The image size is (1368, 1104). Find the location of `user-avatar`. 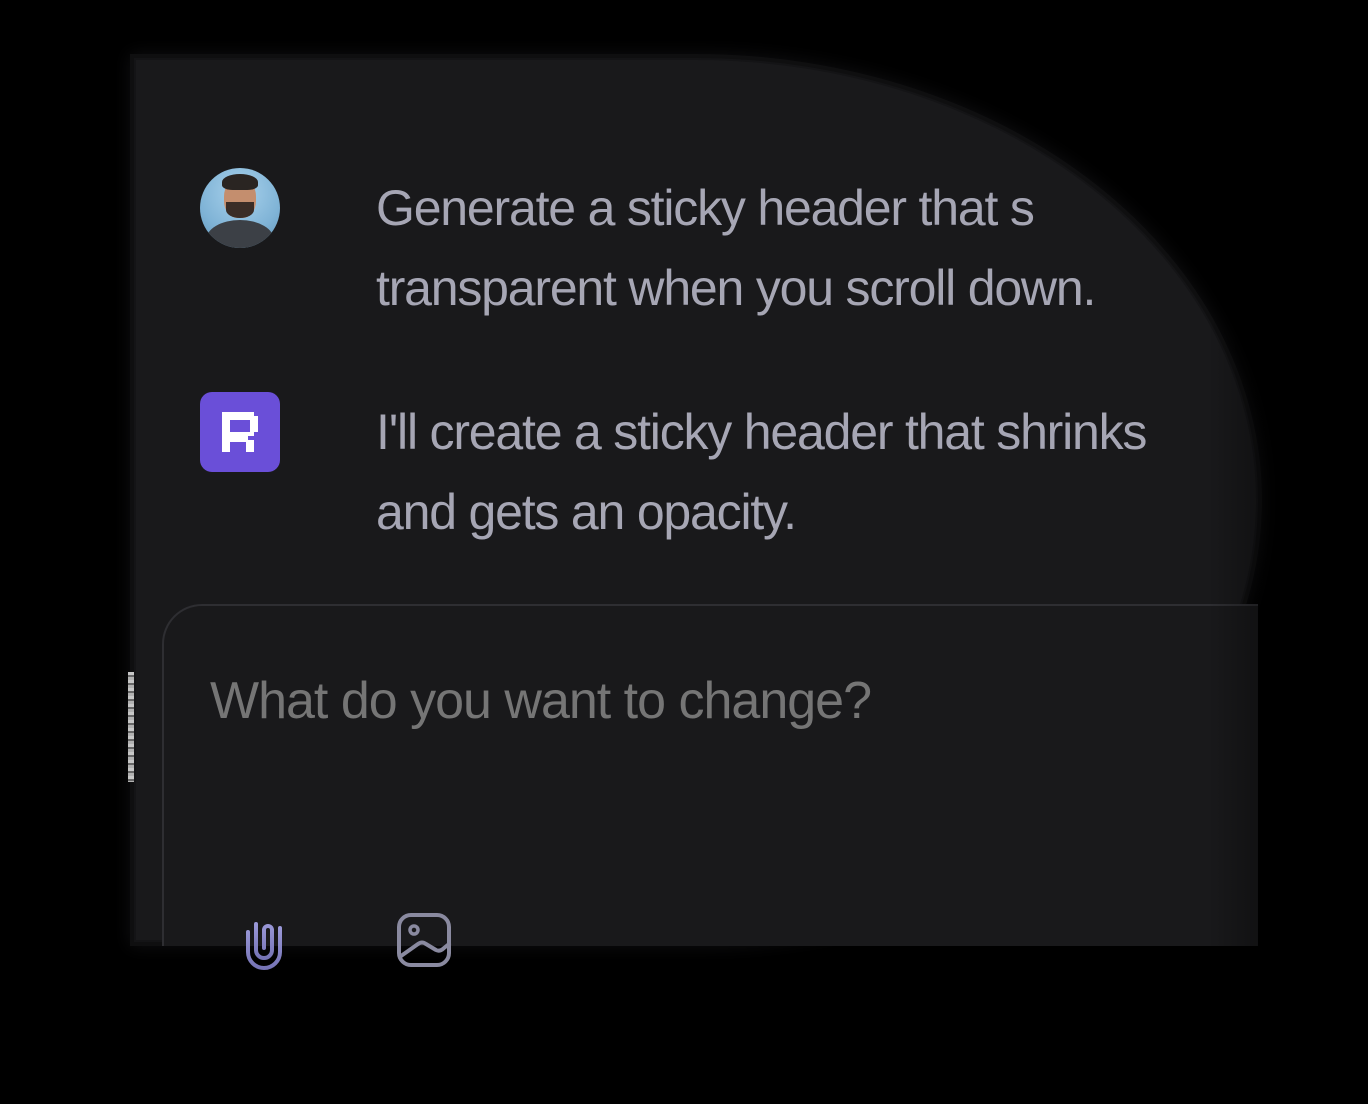

user-avatar is located at coordinates (240, 208).